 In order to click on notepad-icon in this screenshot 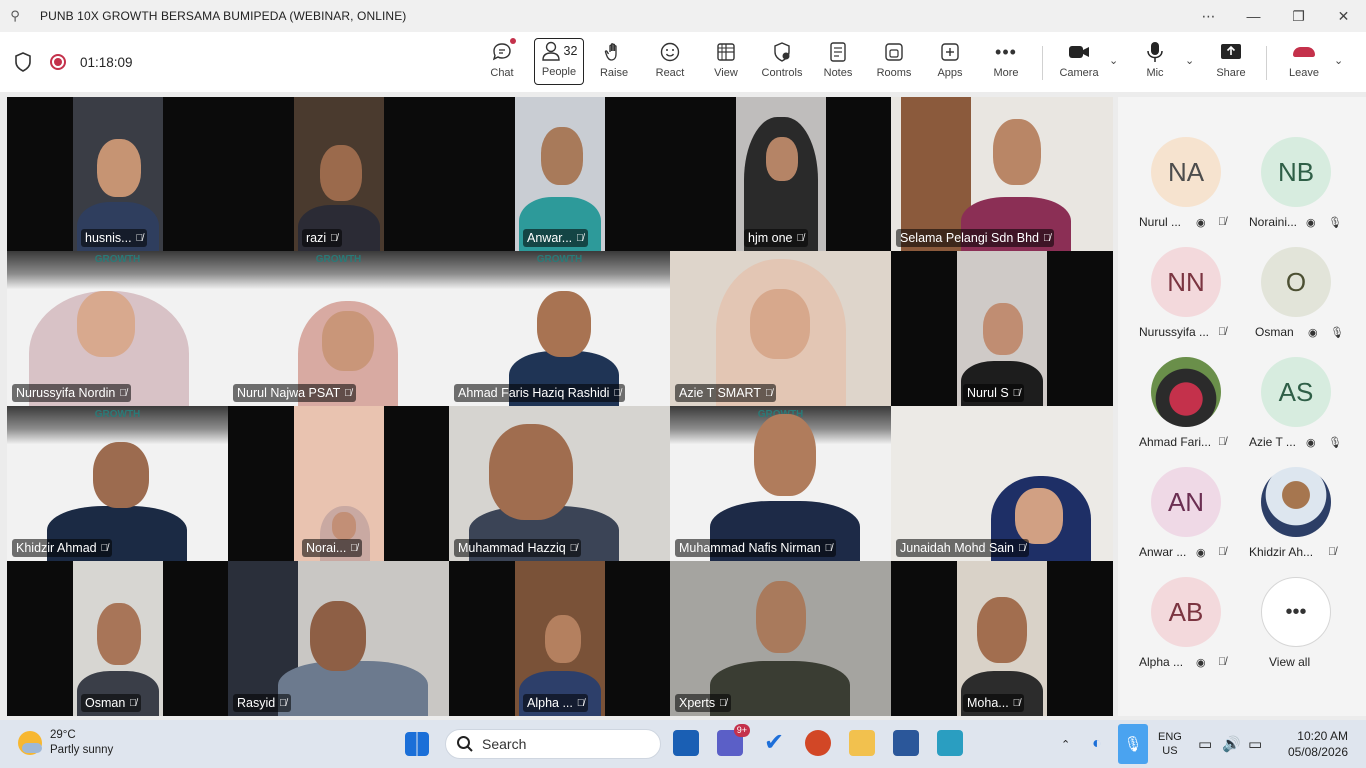, I will do `click(950, 743)`.